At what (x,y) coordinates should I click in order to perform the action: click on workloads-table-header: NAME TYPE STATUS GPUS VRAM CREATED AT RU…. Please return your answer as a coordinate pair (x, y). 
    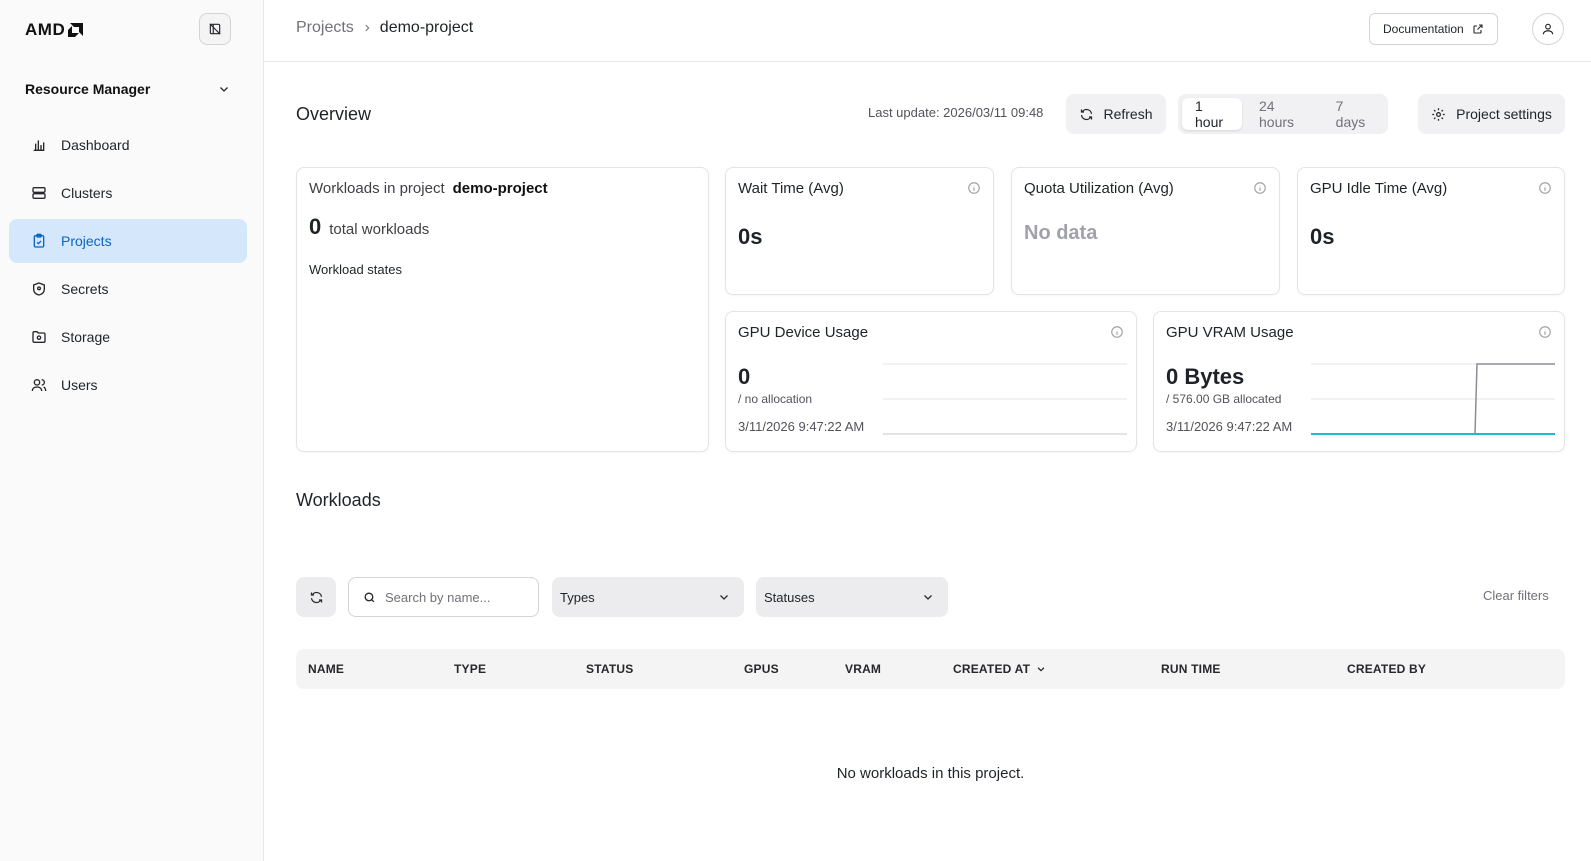
    Looking at the image, I should click on (930, 669).